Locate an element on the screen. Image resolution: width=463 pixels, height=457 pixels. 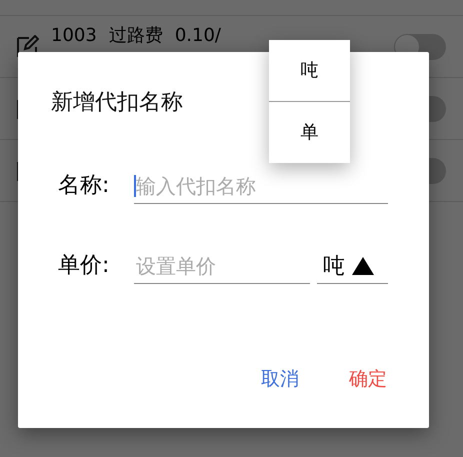
field-label: 名称: is located at coordinates (84, 186).